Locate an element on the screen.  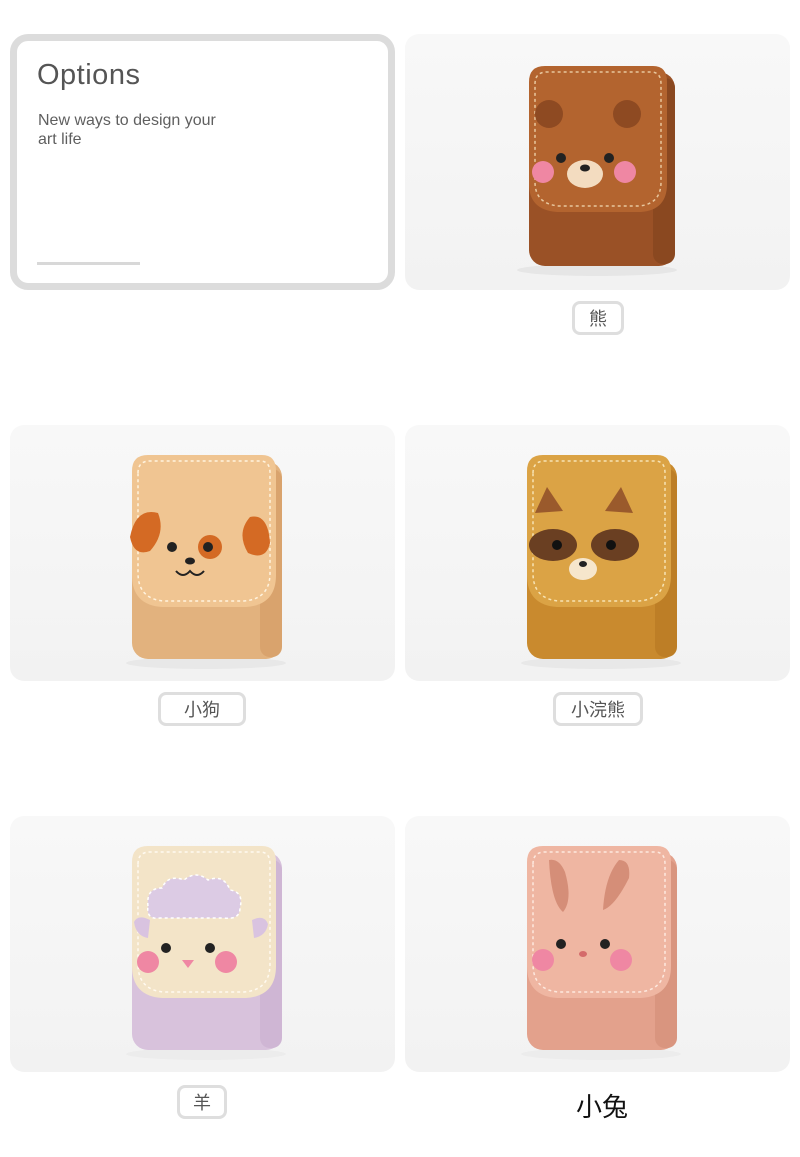
option-tile-rabbit is located at coordinates (597, 944).